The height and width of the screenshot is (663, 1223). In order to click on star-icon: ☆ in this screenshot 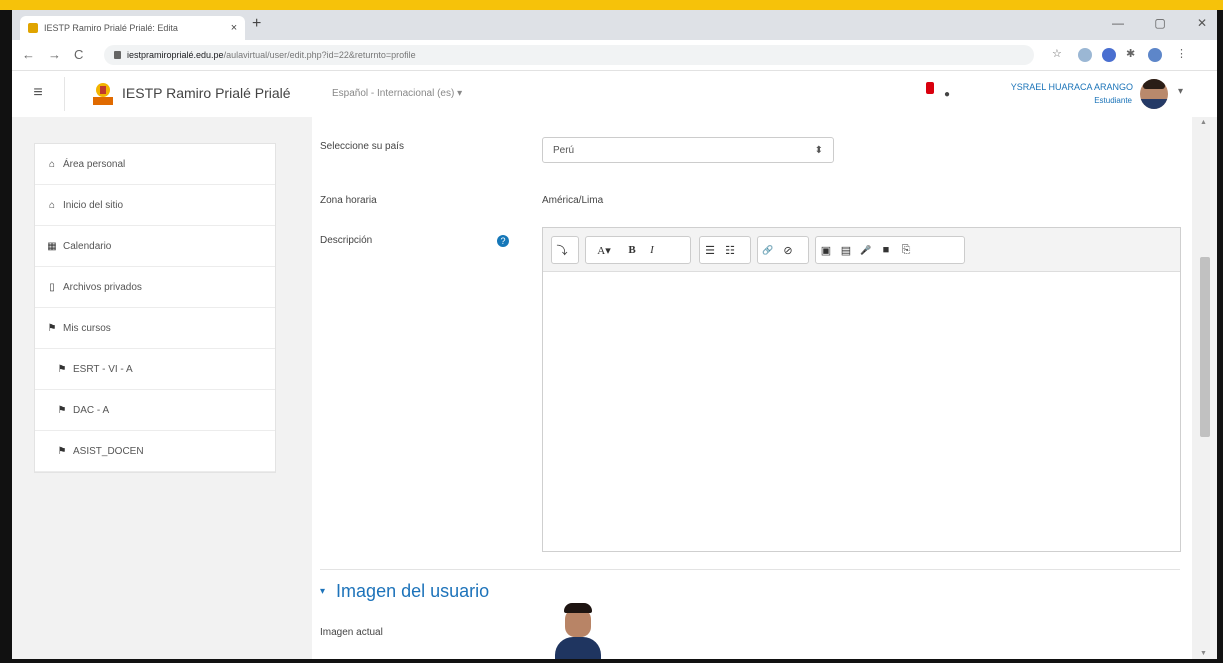, I will do `click(1057, 53)`.